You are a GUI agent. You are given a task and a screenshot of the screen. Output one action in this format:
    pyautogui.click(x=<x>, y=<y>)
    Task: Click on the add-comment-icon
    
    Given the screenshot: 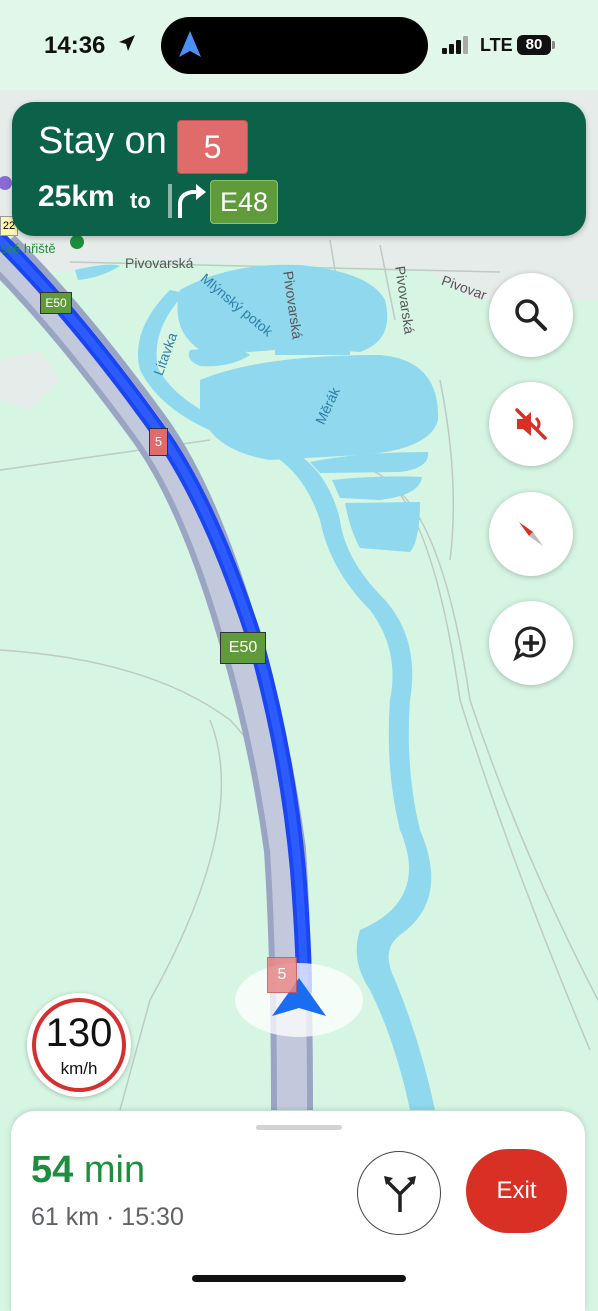 What is the action you would take?
    pyautogui.click(x=529, y=644)
    